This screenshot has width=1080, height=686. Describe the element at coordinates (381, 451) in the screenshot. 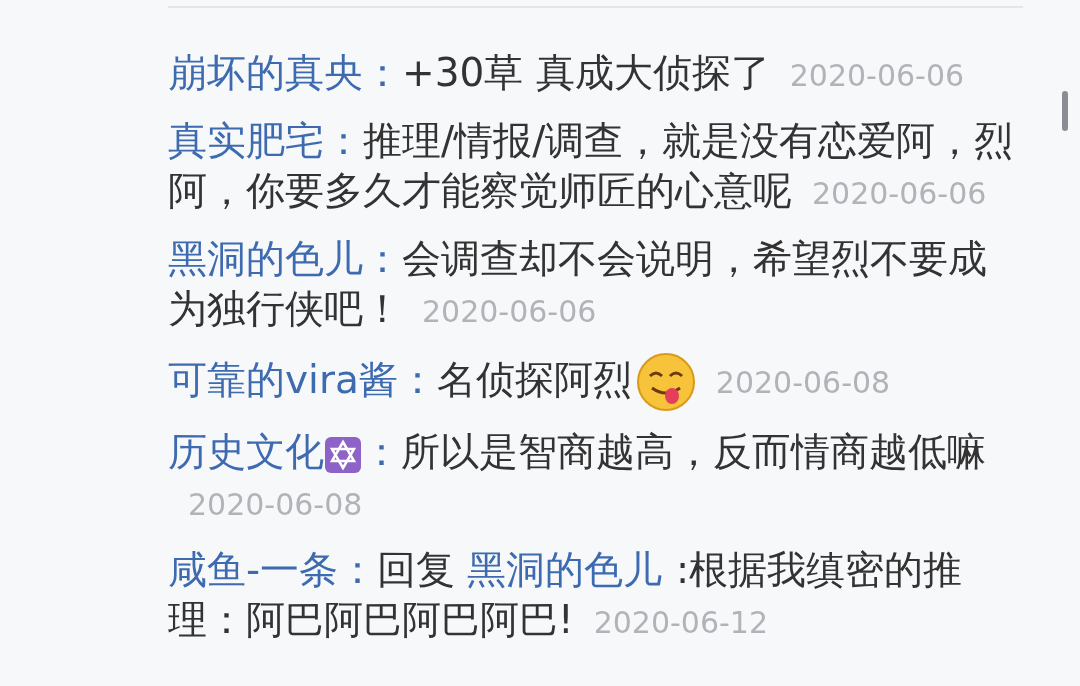

I see `colon-text: ：` at that location.